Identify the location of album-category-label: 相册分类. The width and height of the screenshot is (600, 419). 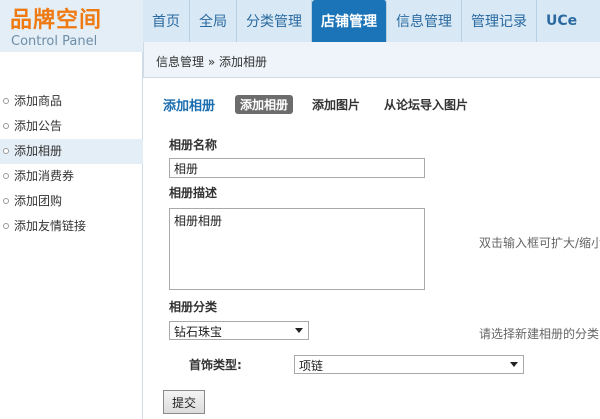
(193, 307).